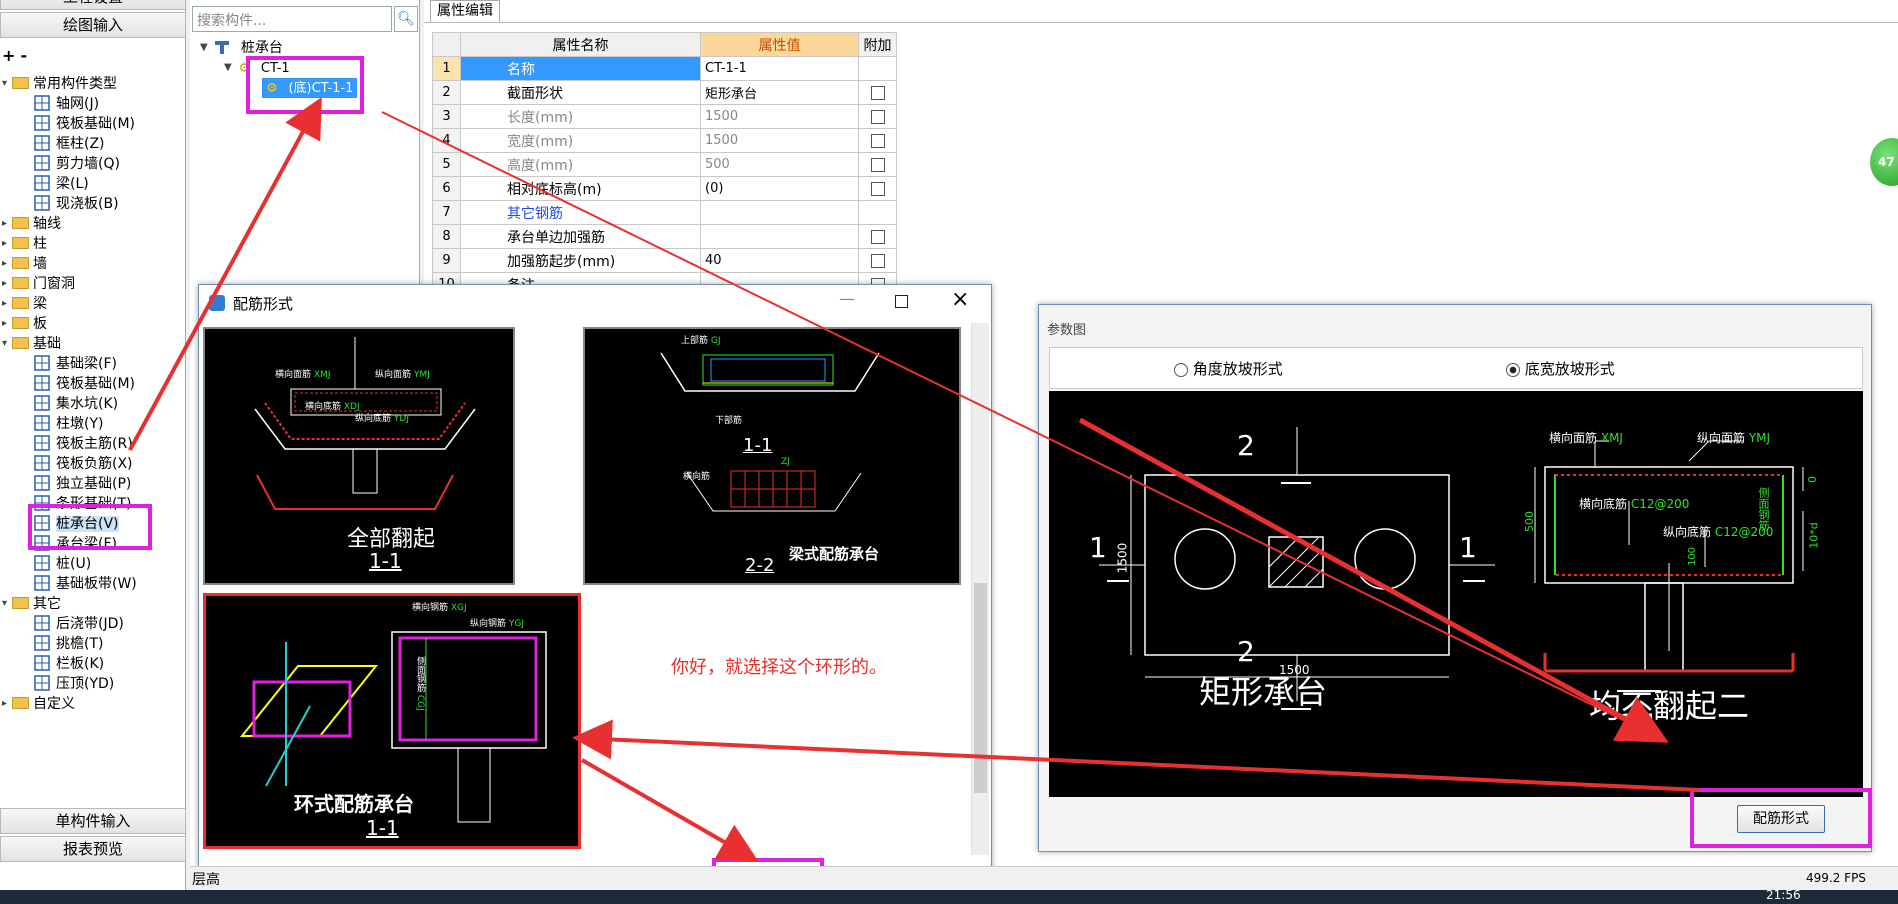  Describe the element at coordinates (670, 810) in the screenshot. I see `arrow-to-ok` at that location.